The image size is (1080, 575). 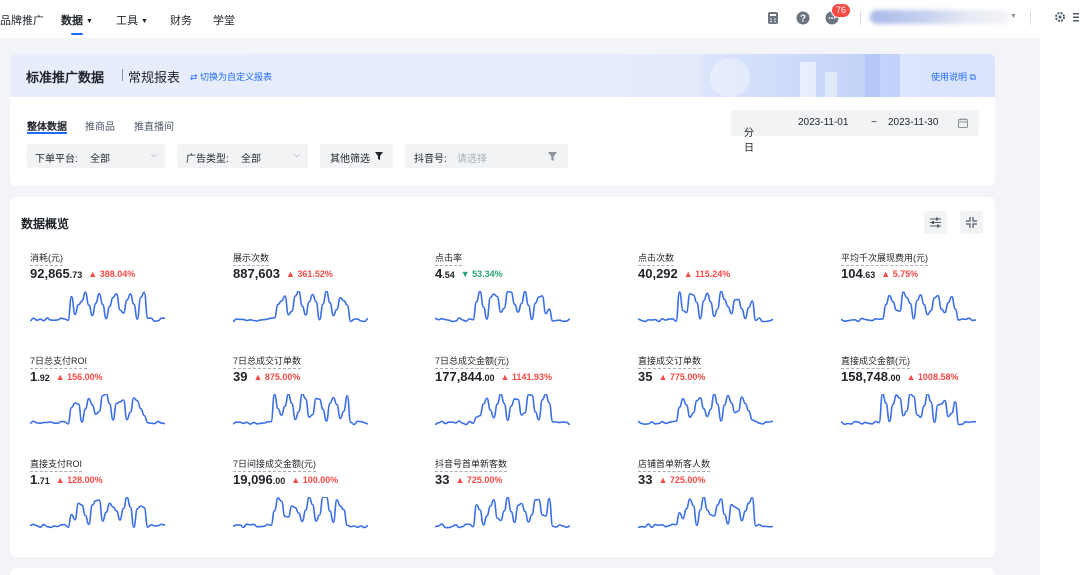 I want to click on menu-icon, so click(x=1076, y=17).